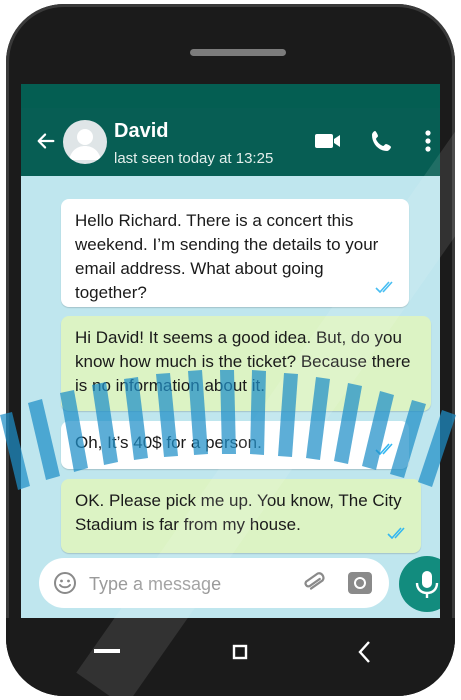 The height and width of the screenshot is (700, 461). What do you see at coordinates (360, 583) in the screenshot?
I see `camera-icon` at bounding box center [360, 583].